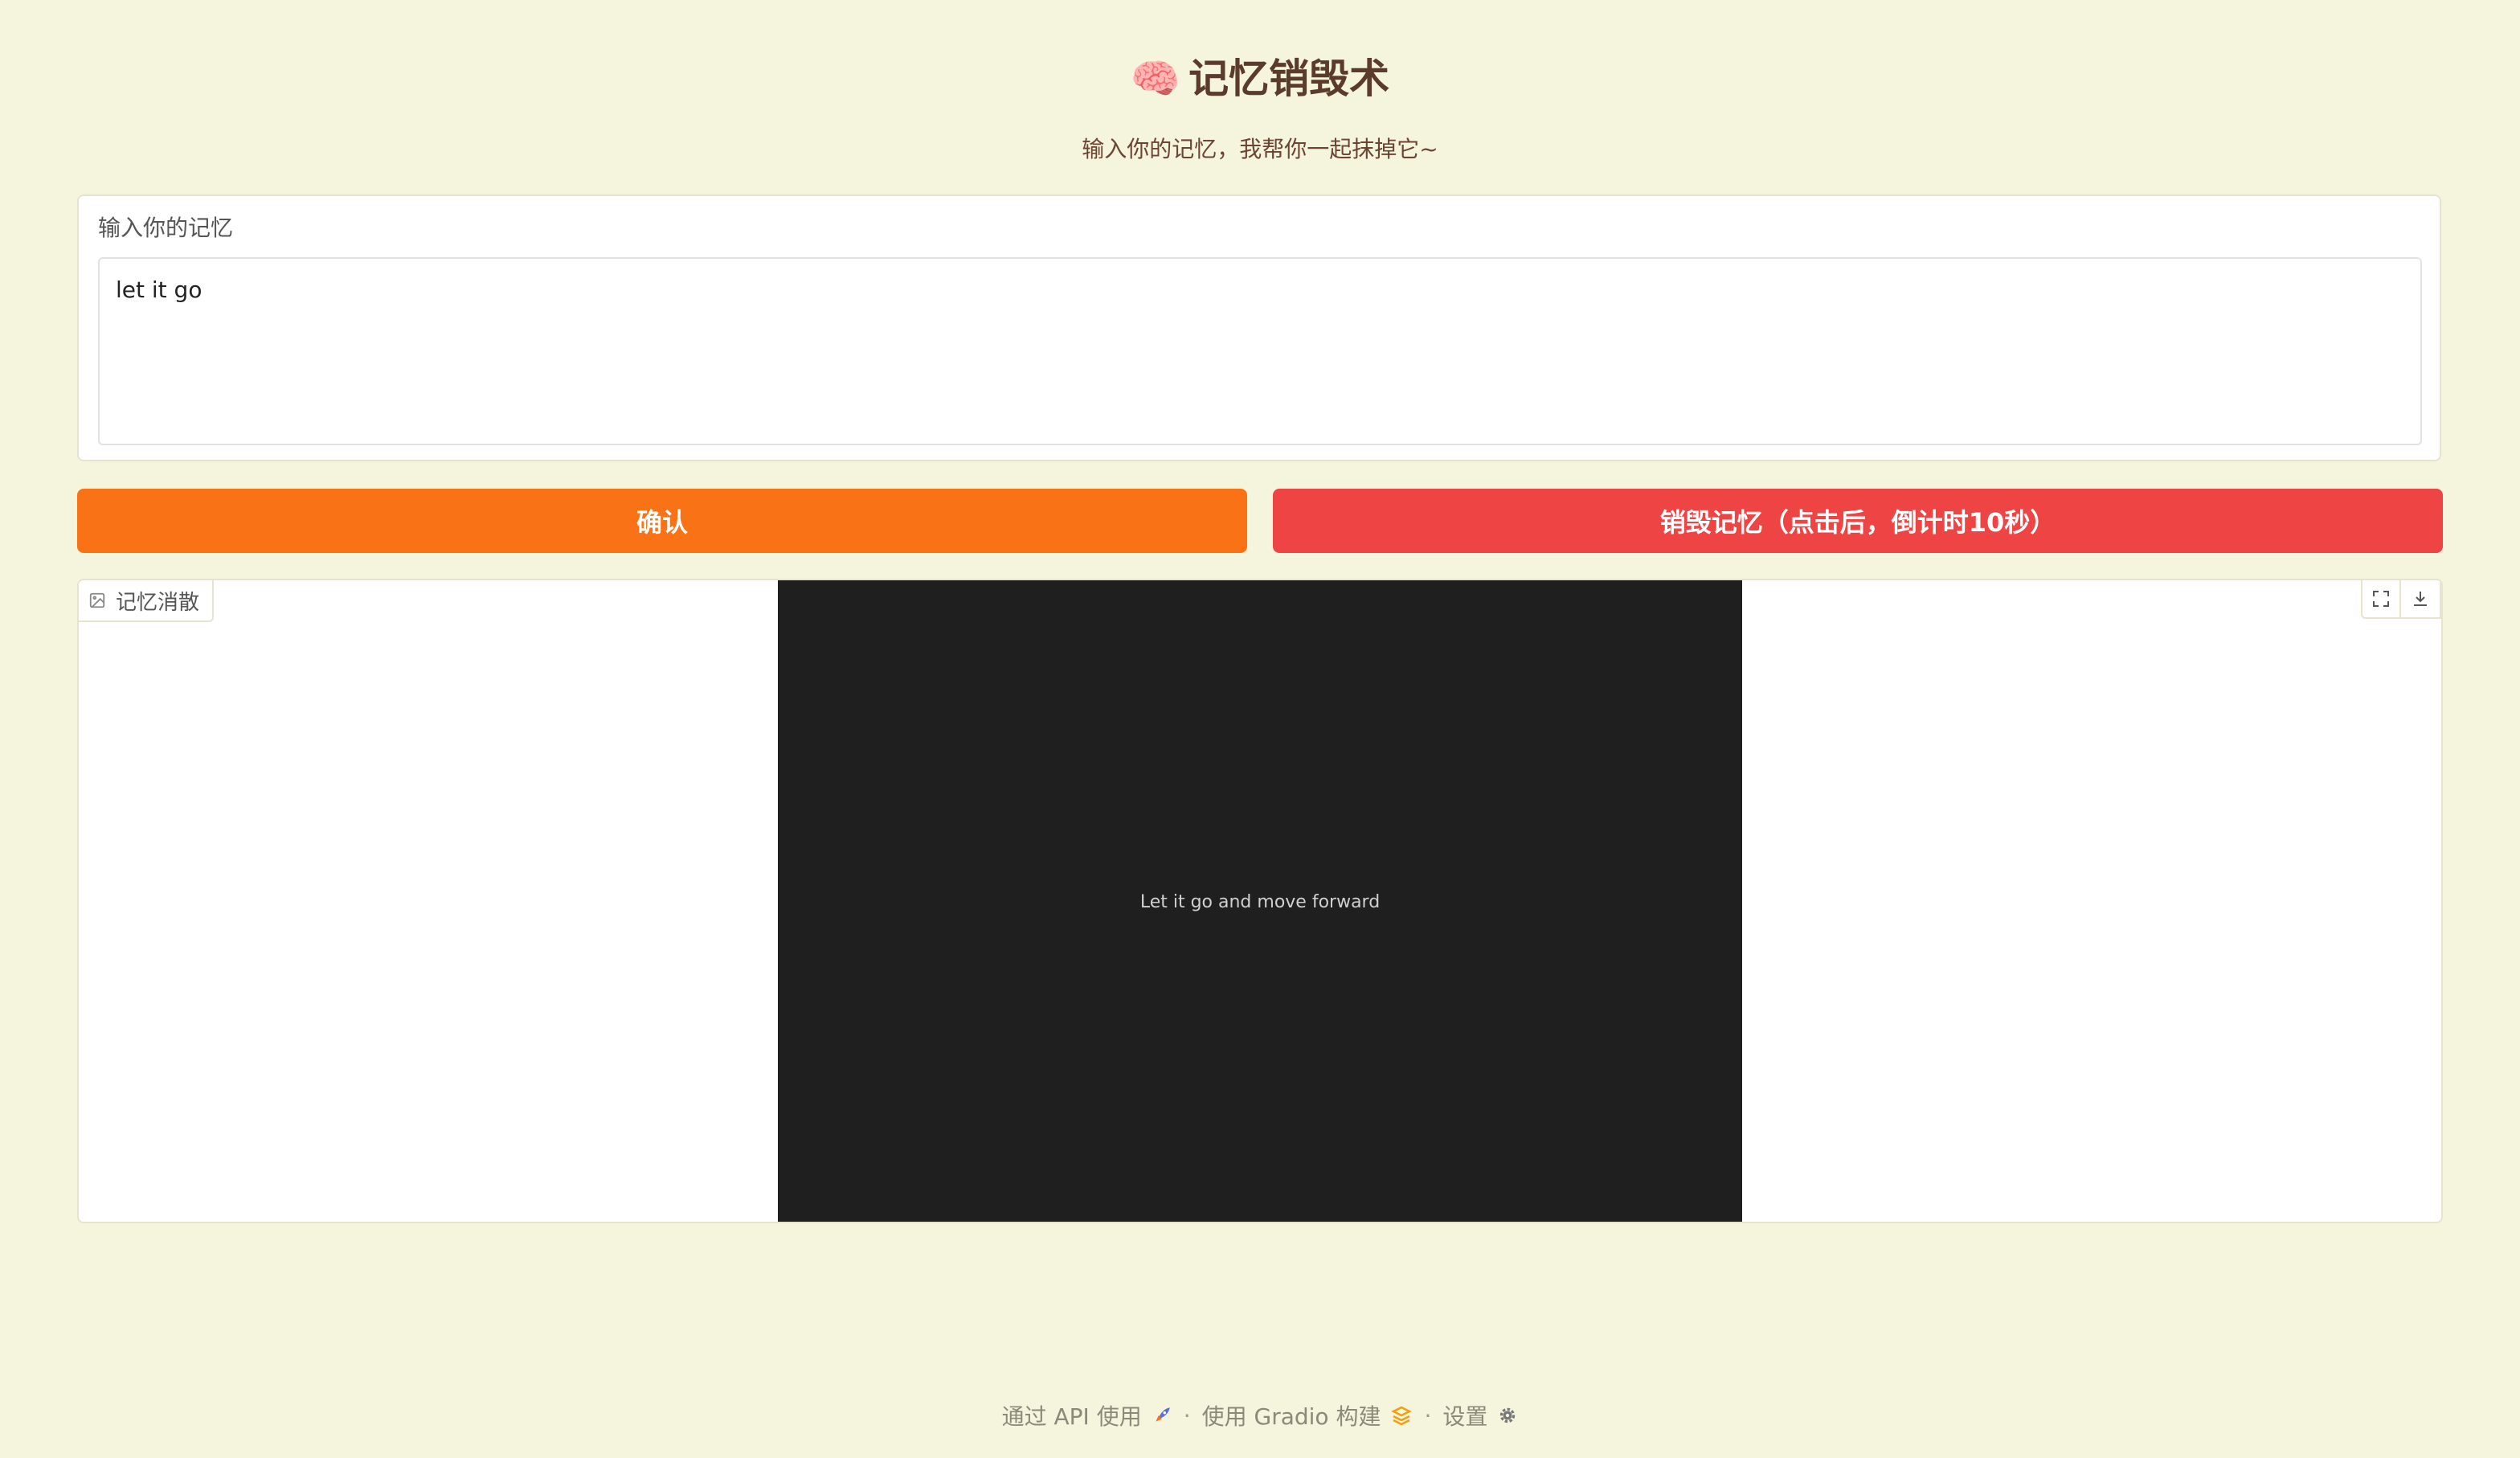  Describe the element at coordinates (1465, 1416) in the screenshot. I see `settings-link-text: 设置` at that location.